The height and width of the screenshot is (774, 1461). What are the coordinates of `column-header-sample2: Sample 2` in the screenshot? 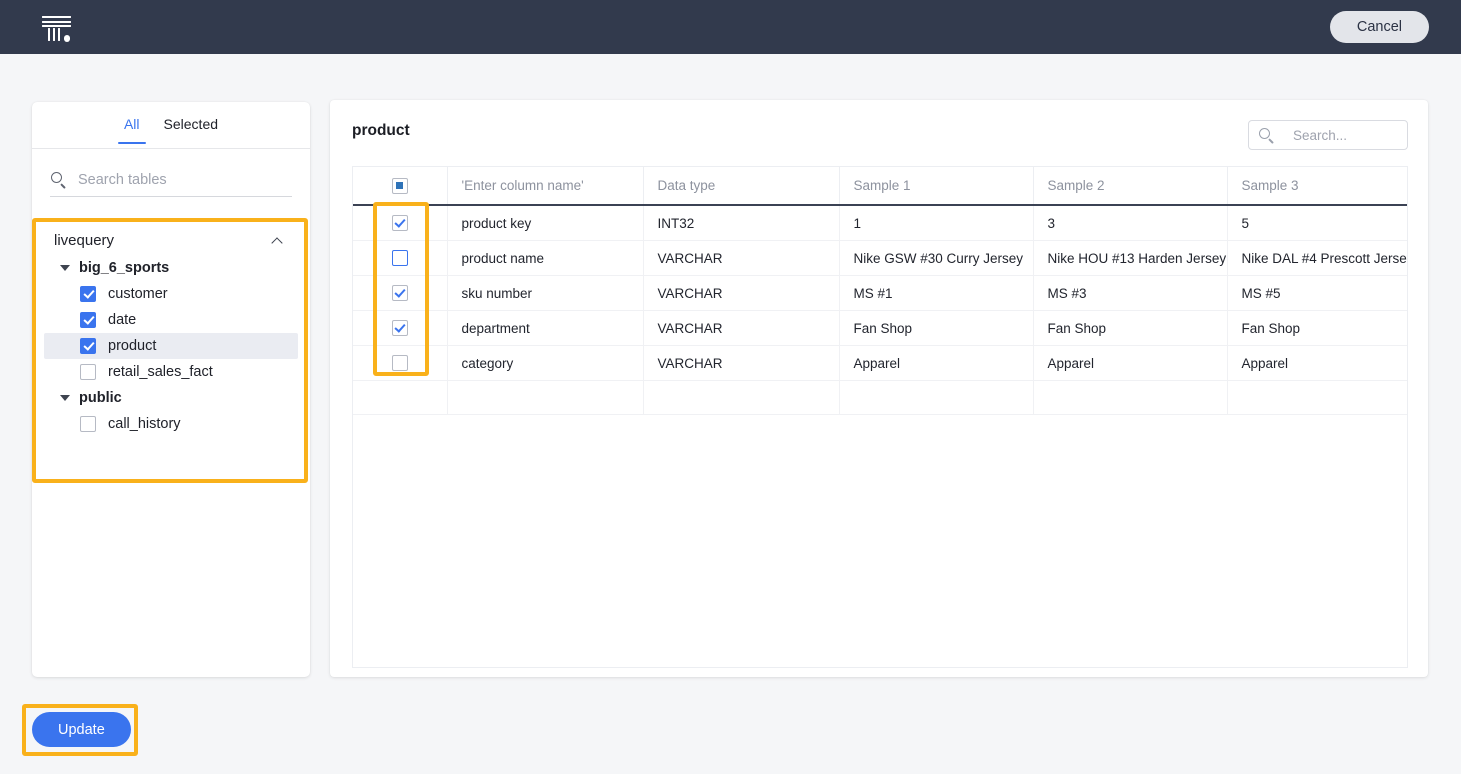 It's located at (1130, 186).